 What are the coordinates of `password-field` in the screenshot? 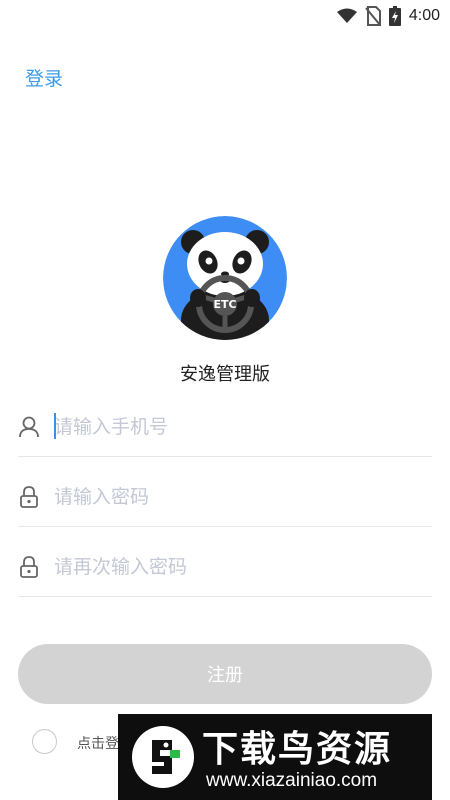 It's located at (225, 497).